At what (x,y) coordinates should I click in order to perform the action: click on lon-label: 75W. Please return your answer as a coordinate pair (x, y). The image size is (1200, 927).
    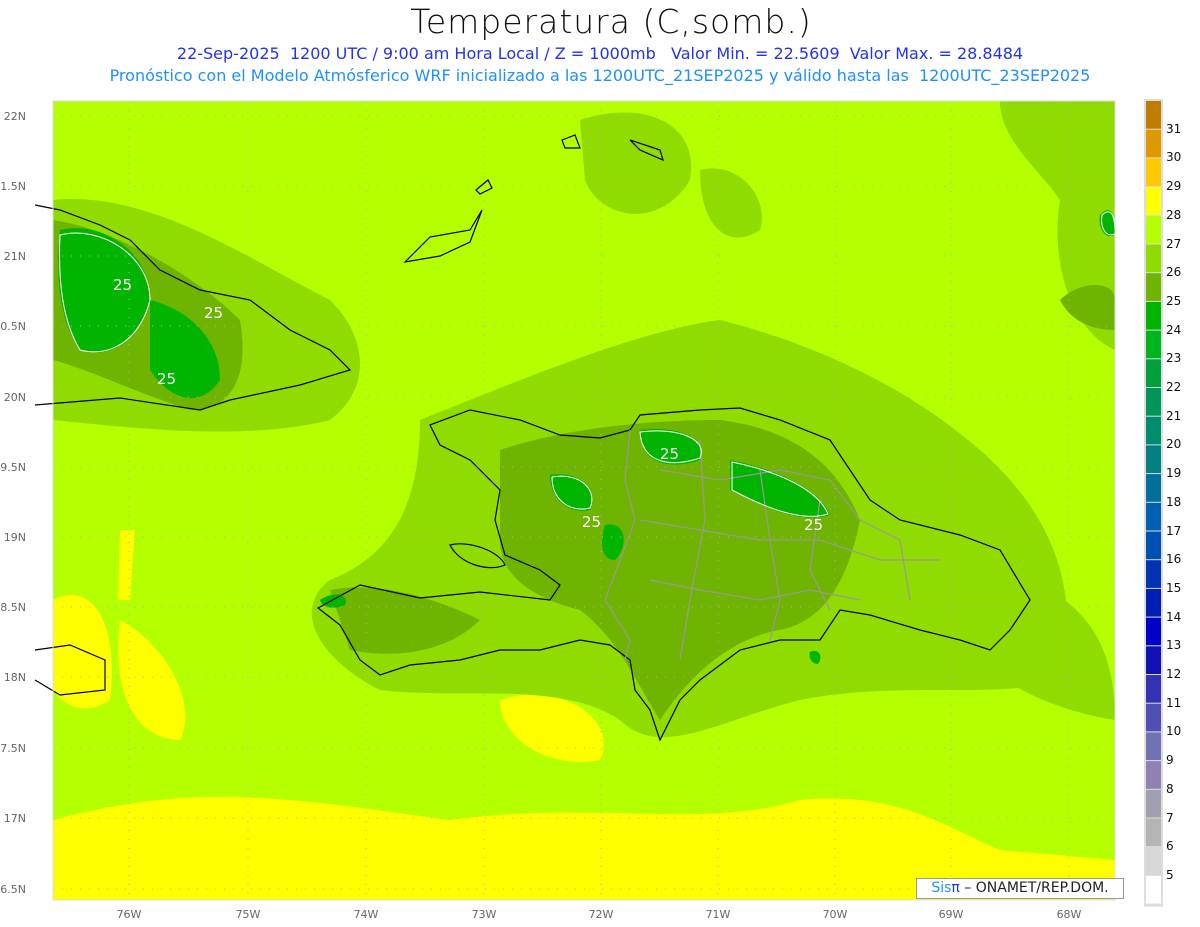
    Looking at the image, I should click on (248, 914).